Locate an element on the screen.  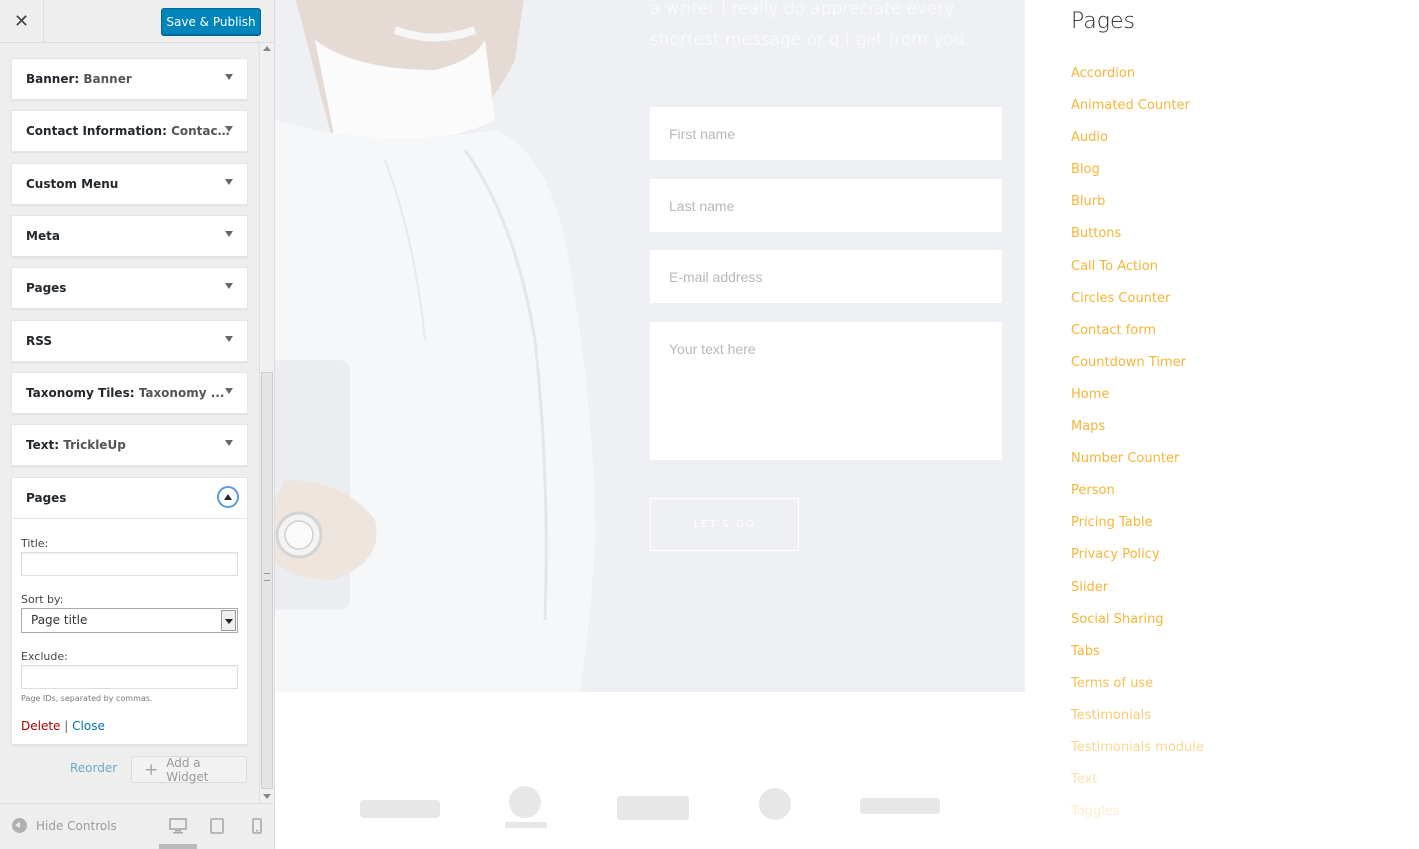
widget-taxonomy-tiles: Taxonomy Tiles is located at coordinates (129, 393).